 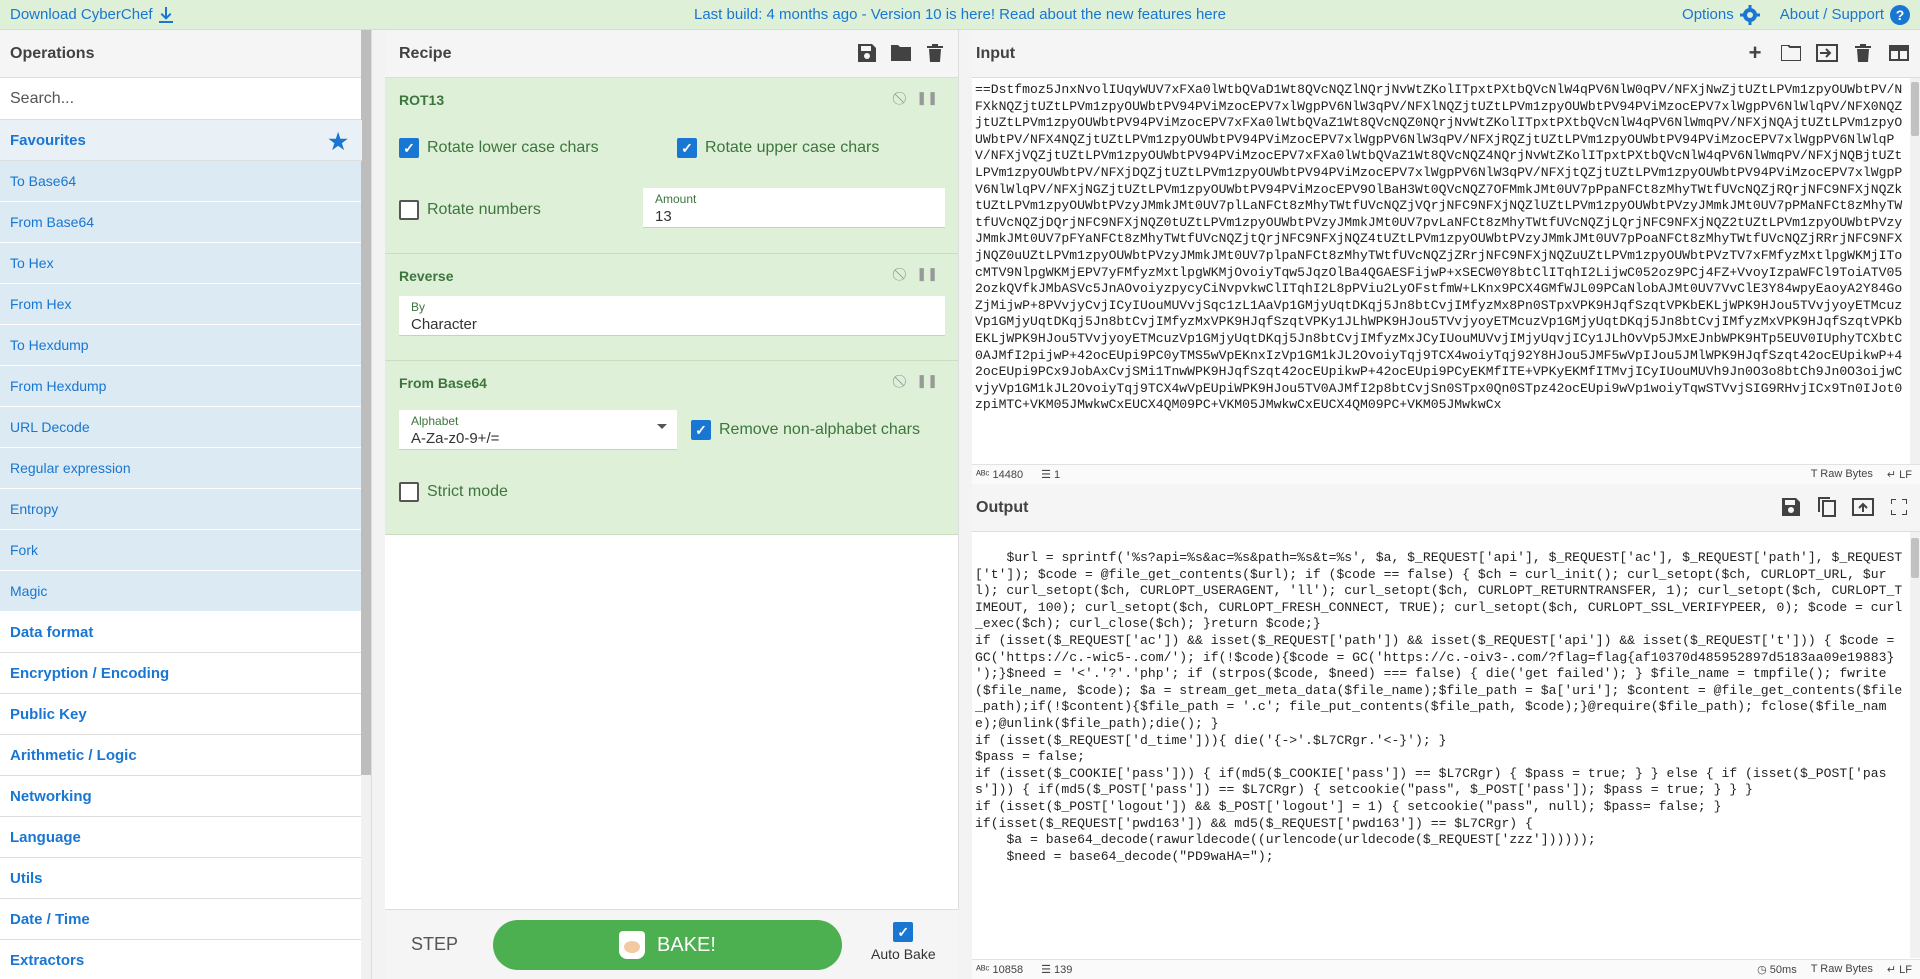 I want to click on clear-input-icon, so click(x=1863, y=53).